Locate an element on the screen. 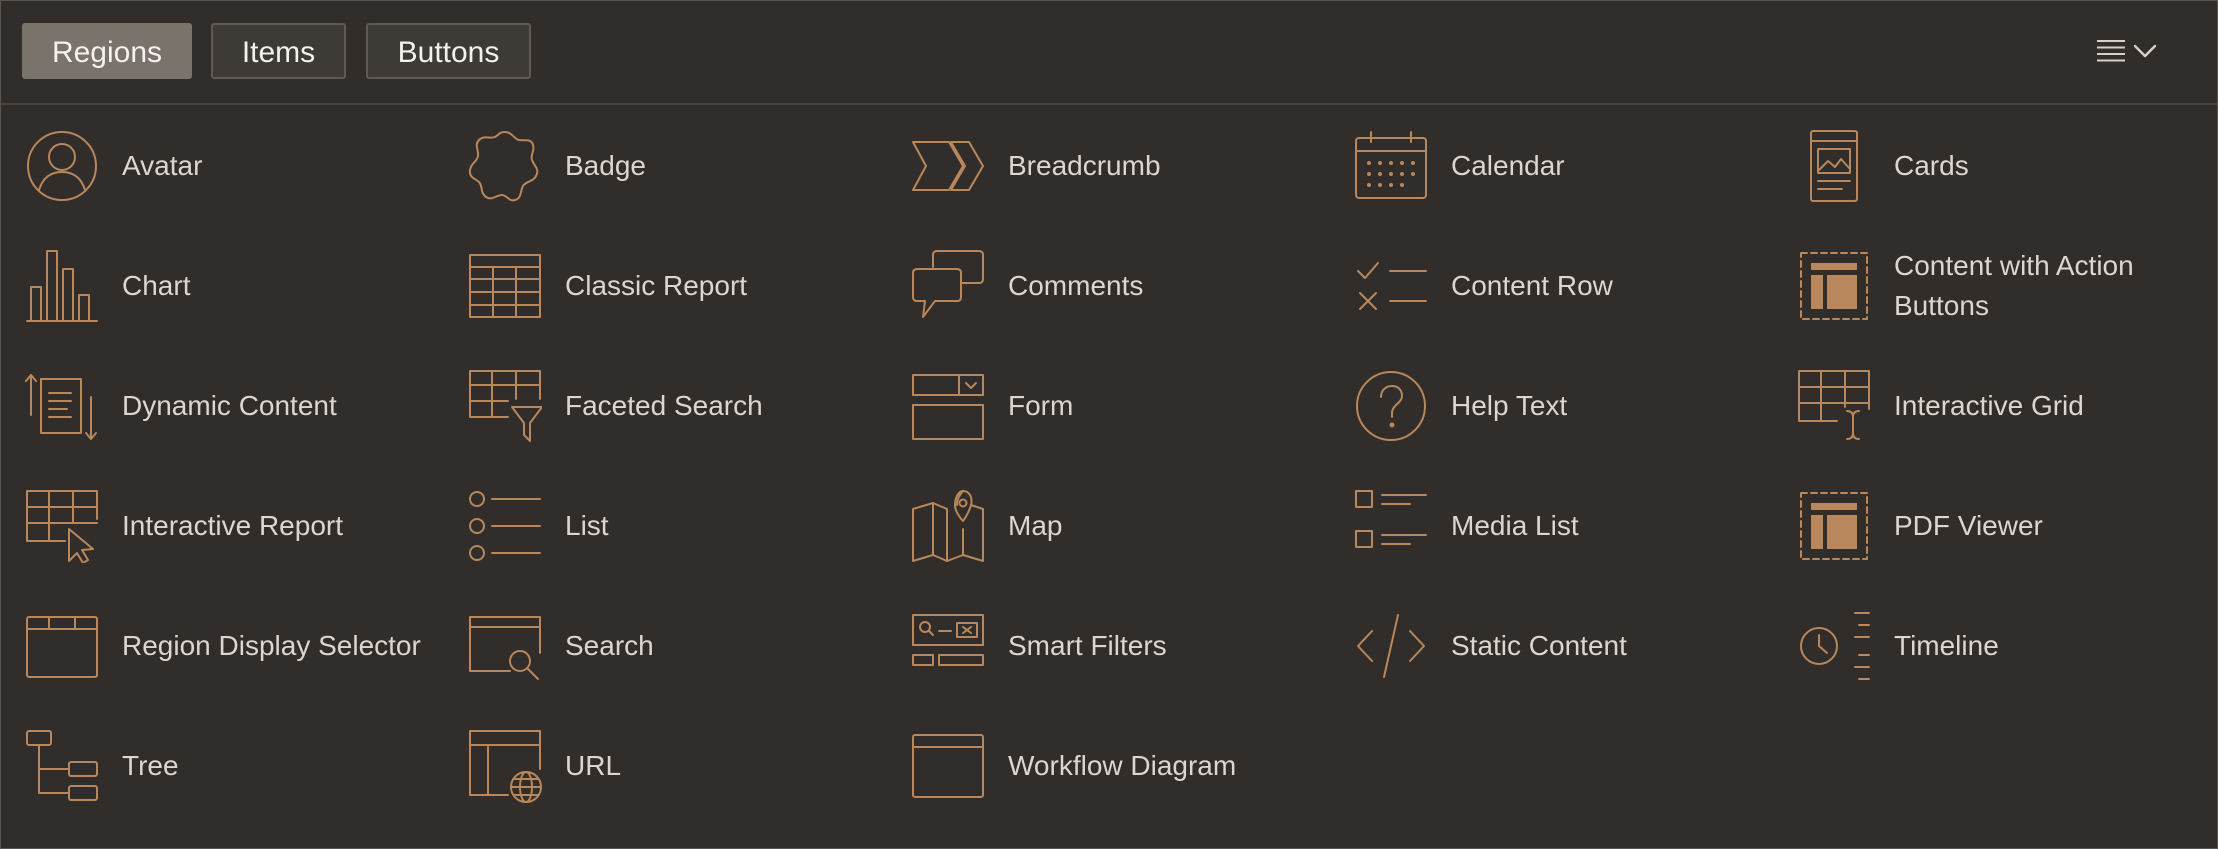 This screenshot has width=2218, height=849. region-item-pdf-viewer: PDF Viewer is located at coordinates (1994, 526).